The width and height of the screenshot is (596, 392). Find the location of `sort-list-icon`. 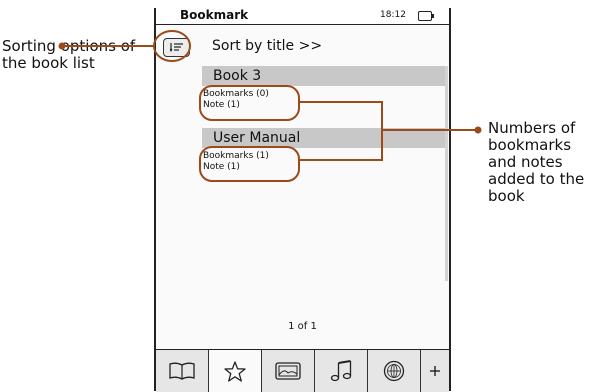

sort-list-icon is located at coordinates (176, 48).